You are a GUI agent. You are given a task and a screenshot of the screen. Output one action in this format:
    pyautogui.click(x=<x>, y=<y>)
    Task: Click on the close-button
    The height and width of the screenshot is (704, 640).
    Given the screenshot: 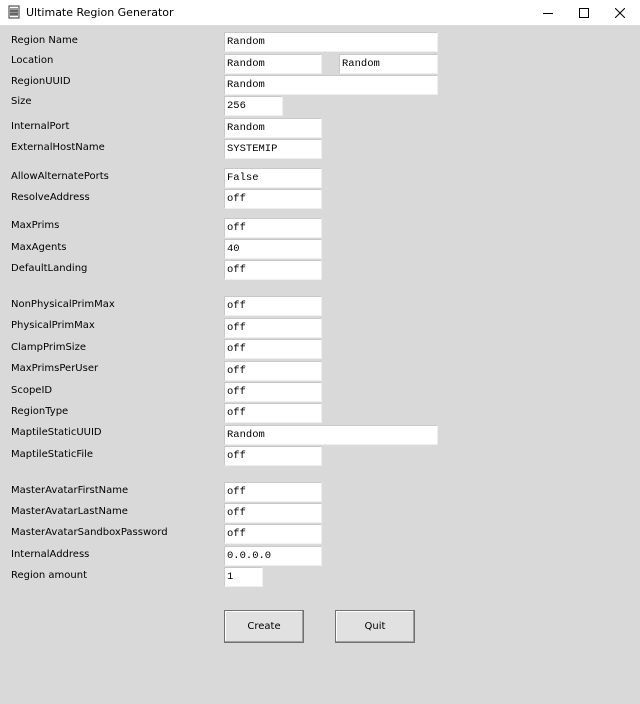 What is the action you would take?
    pyautogui.click(x=620, y=12)
    